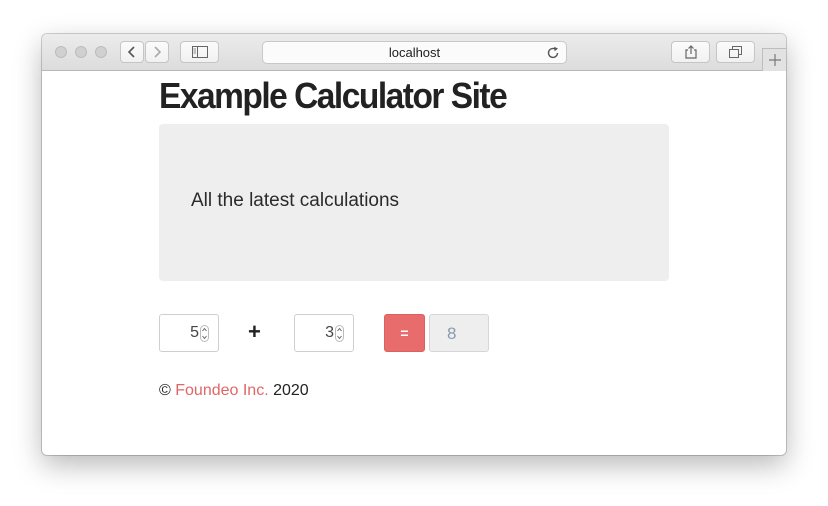  I want to click on new-tab-button, so click(774, 59).